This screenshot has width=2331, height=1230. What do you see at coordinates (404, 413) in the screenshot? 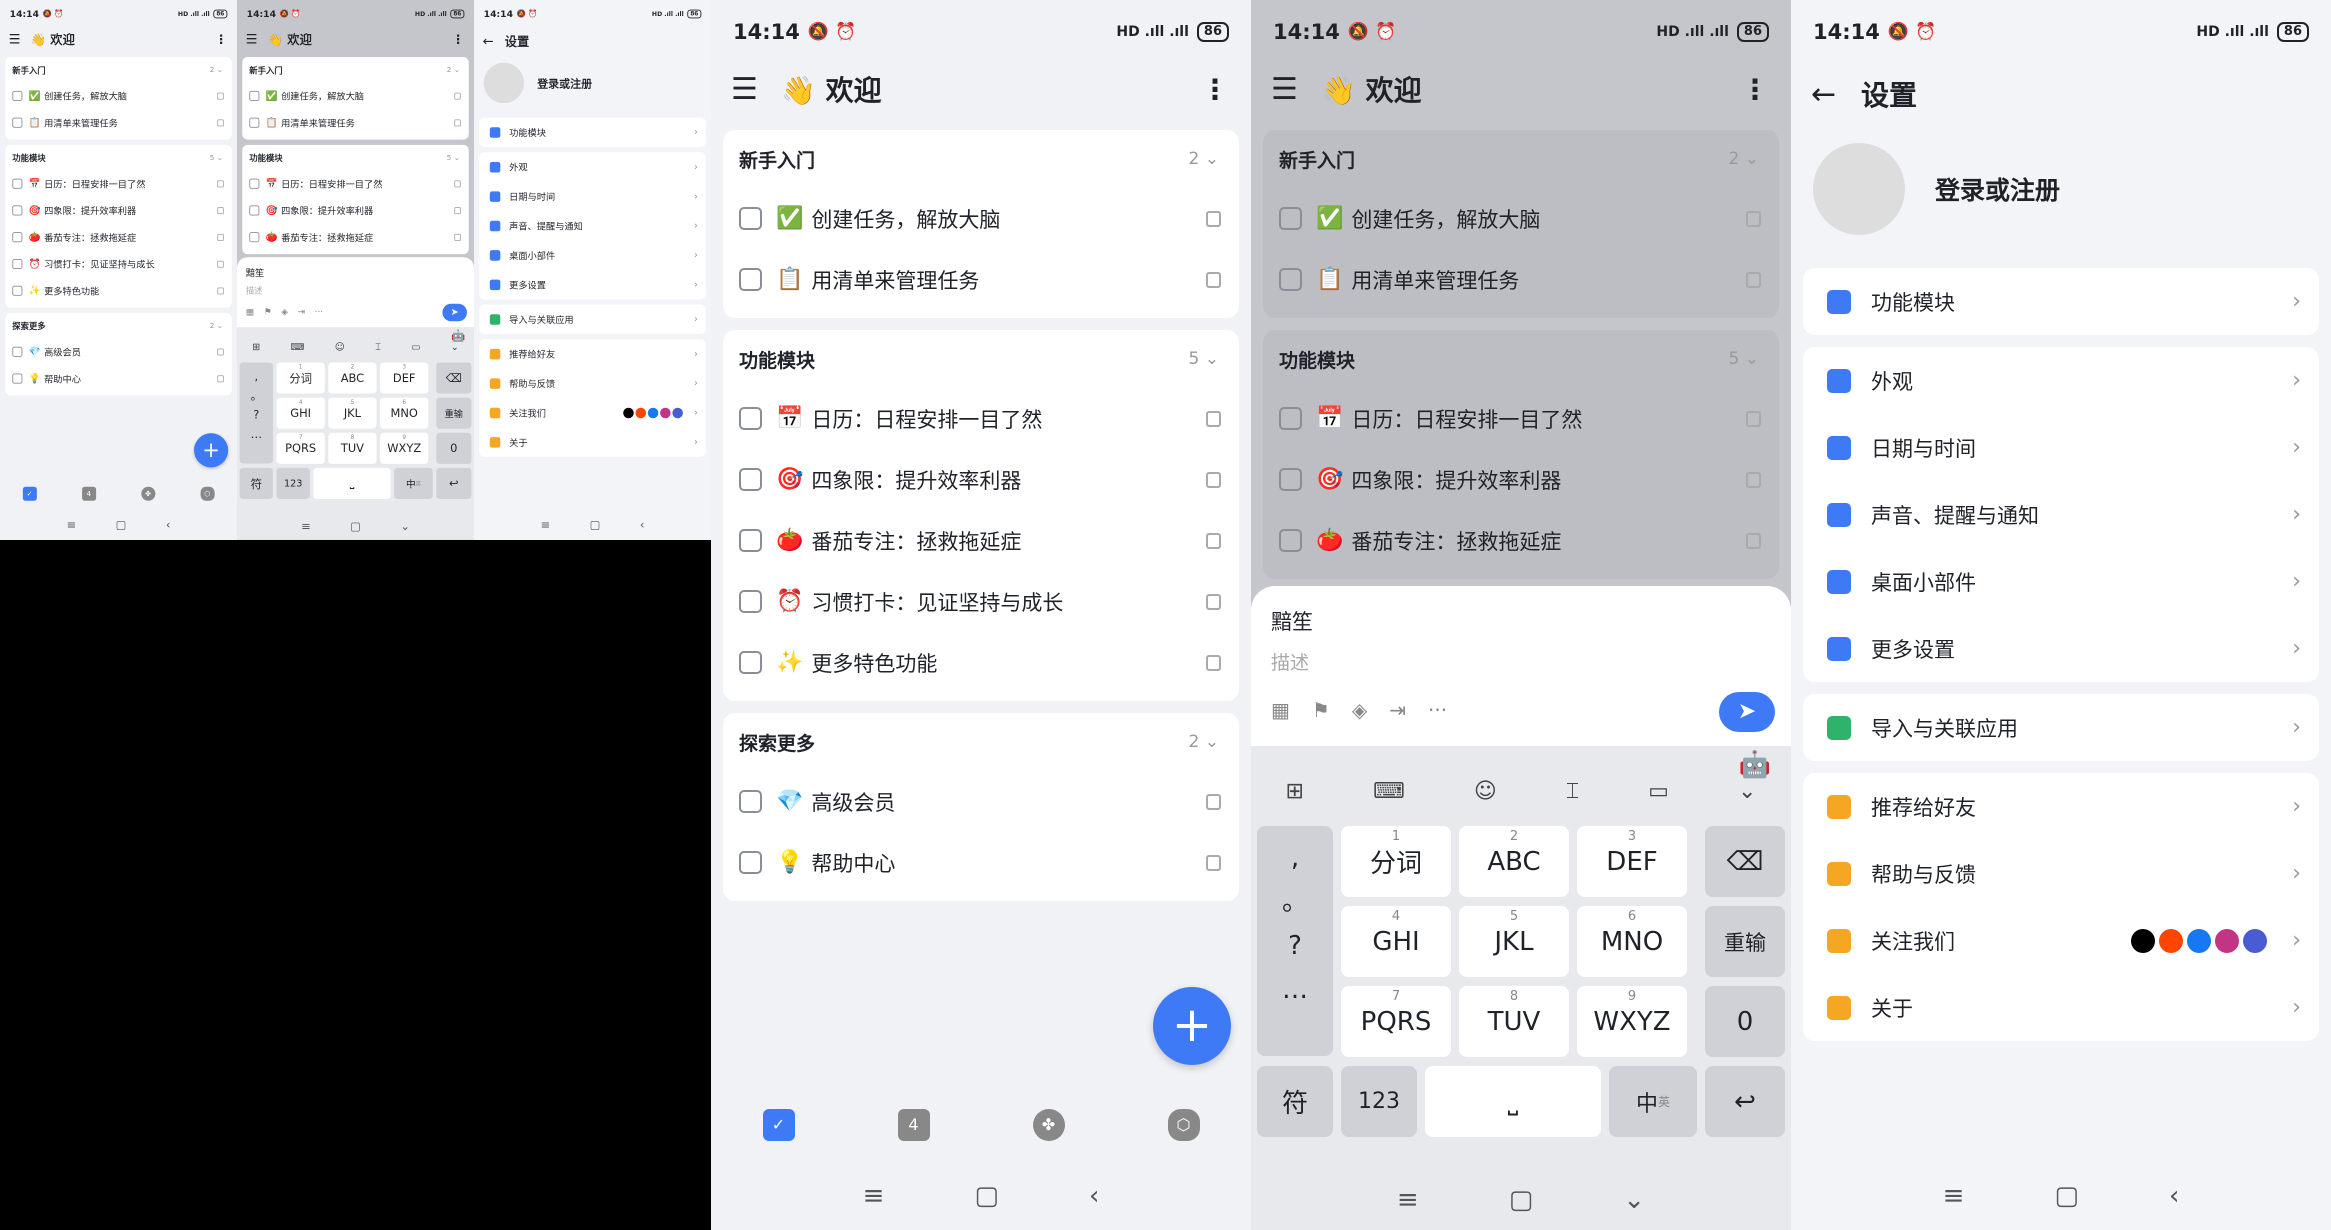
I see `key-mno: 6 MNO` at bounding box center [404, 413].